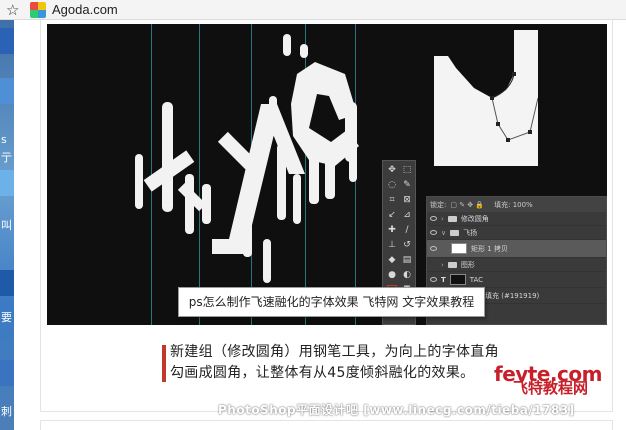 This screenshot has height=430, width=626. Describe the element at coordinates (4, 139) in the screenshot. I see `desktop-icon-label: s` at that location.